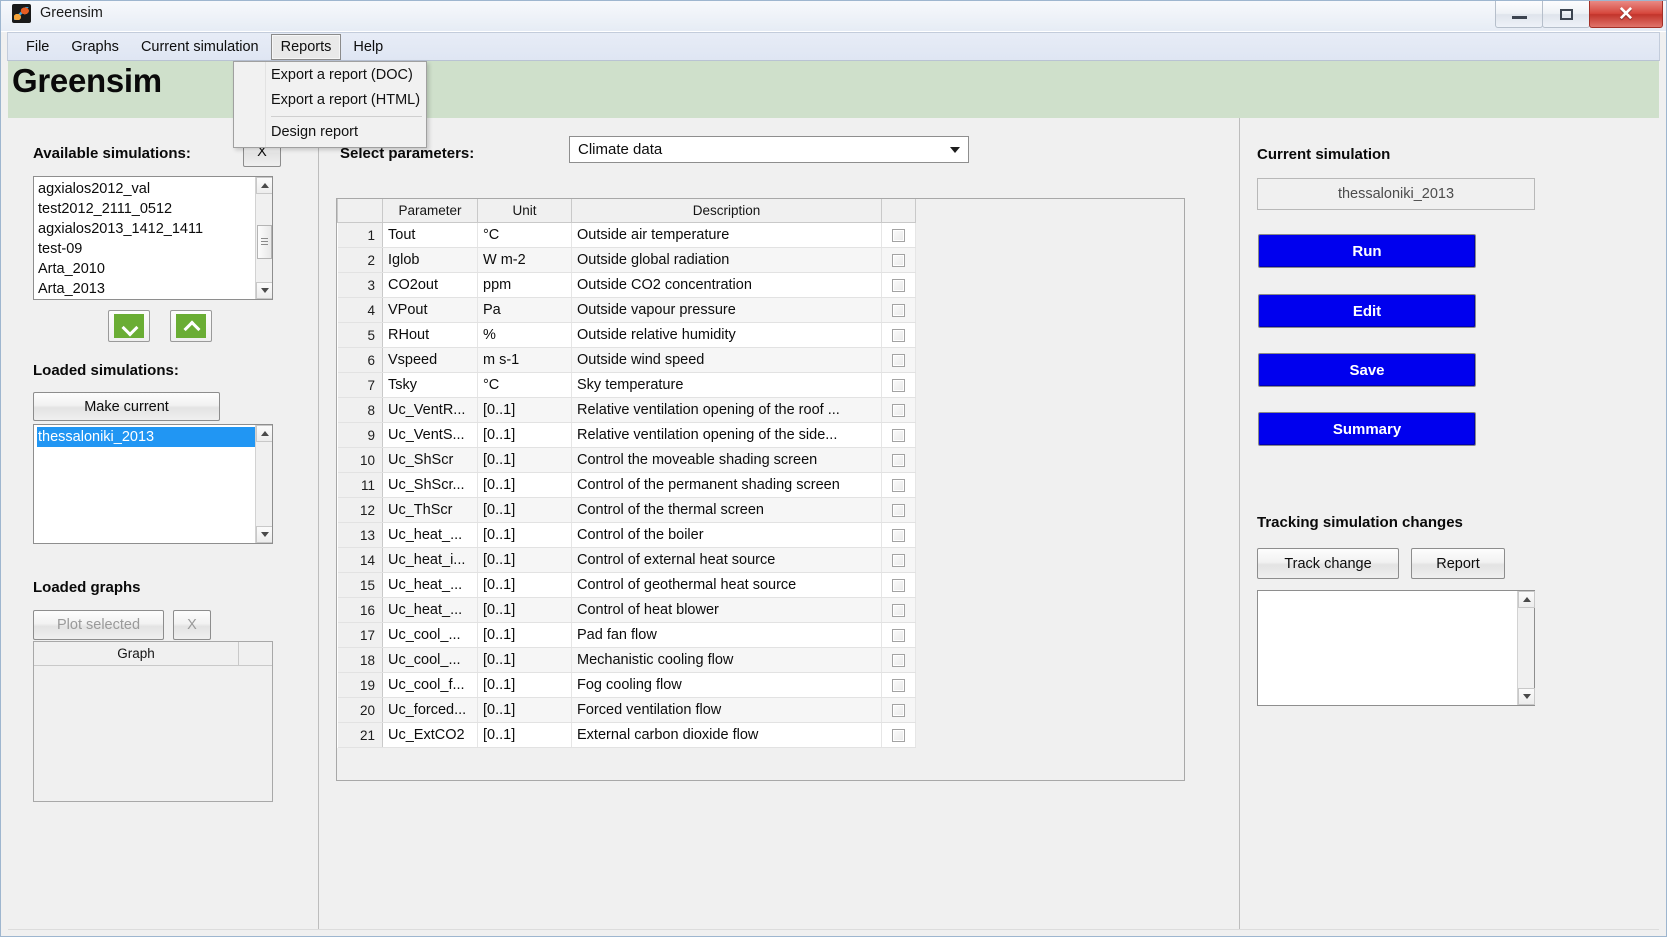 The height and width of the screenshot is (937, 1667). I want to click on tracking-log-scrollbar, so click(1526, 648).